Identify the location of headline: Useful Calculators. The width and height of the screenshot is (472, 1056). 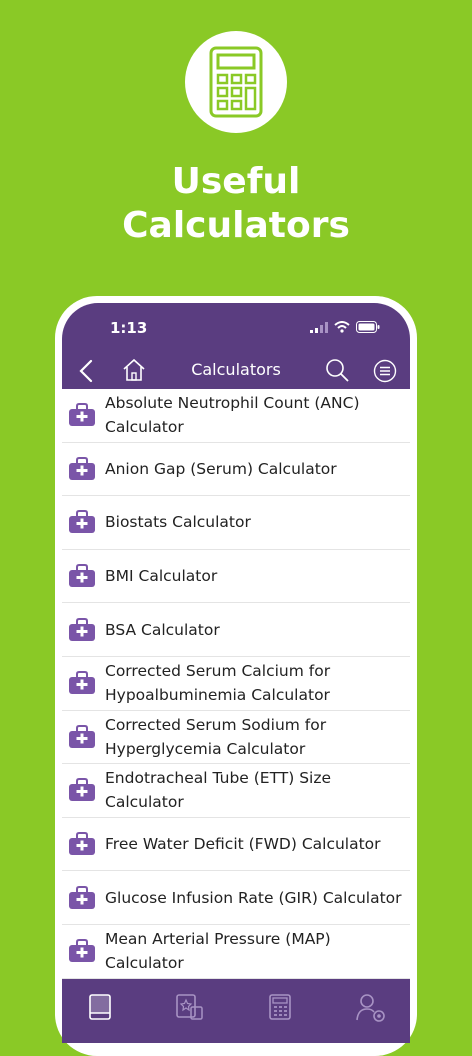
(236, 204).